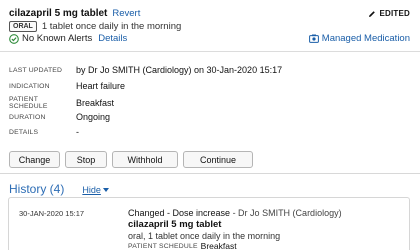 This screenshot has width=420, height=250. I want to click on route-row: ORAL 1 tablet once daily in the morning, so click(95, 26).